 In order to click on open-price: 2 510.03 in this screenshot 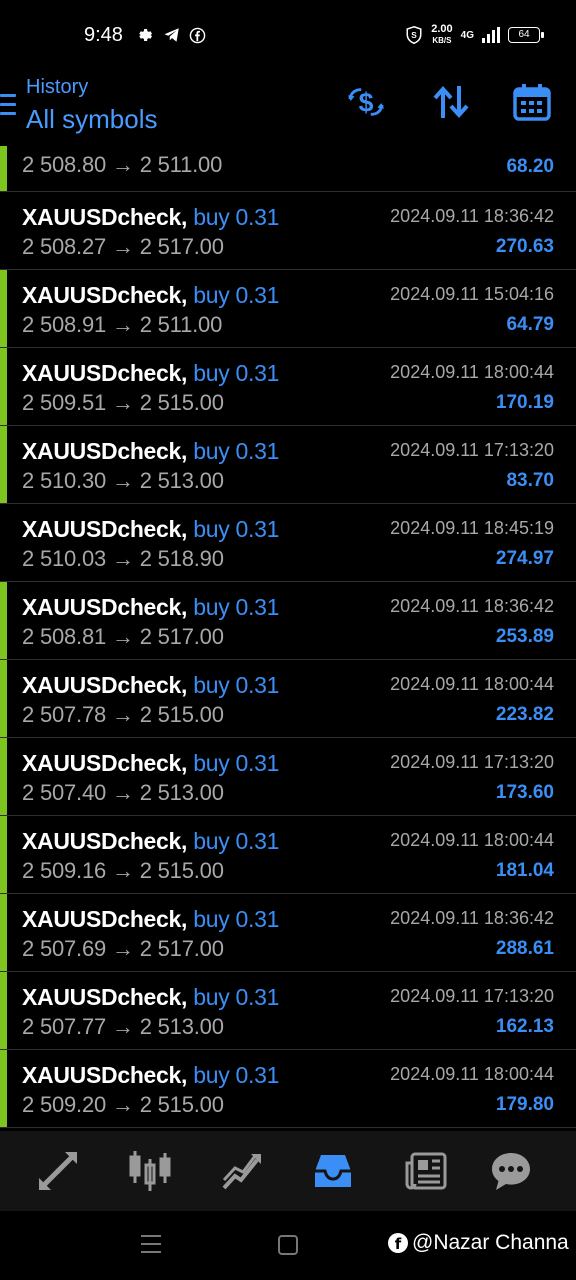, I will do `click(64, 558)`.